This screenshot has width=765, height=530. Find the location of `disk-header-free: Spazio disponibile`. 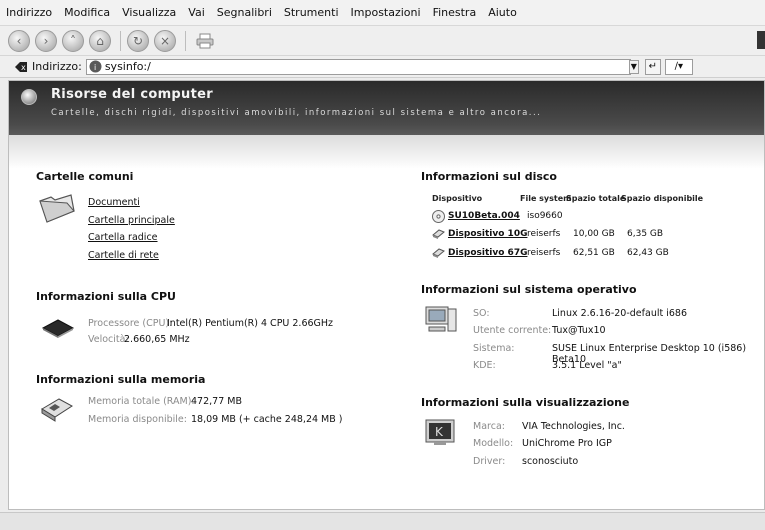

disk-header-free: Spazio disponibile is located at coordinates (662, 198).